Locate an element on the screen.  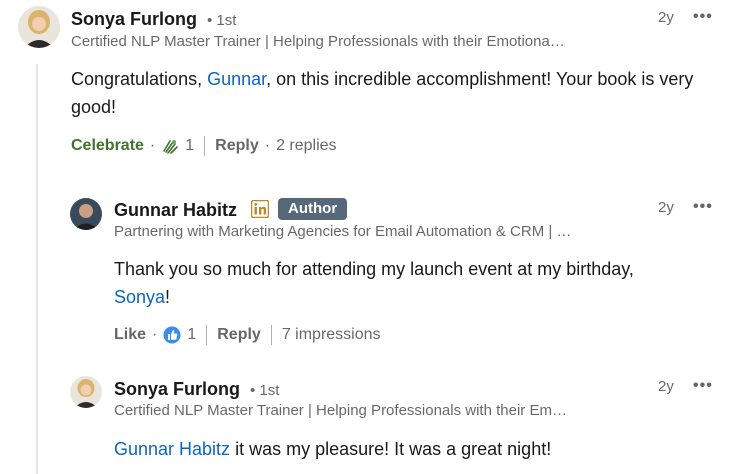
celebrate-button: Celebrate is located at coordinates (107, 146).